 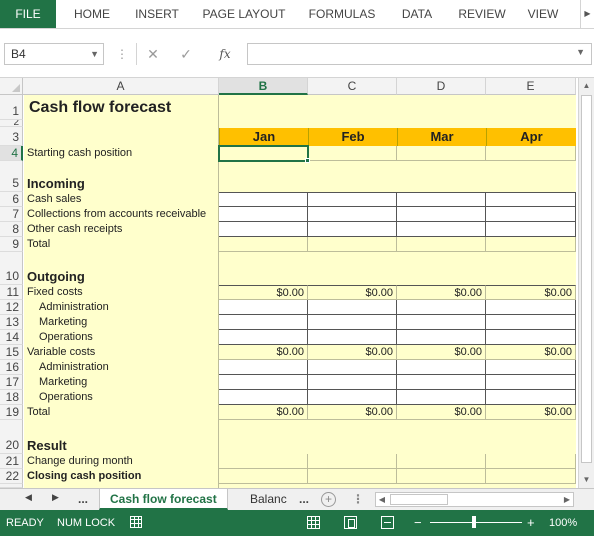 What do you see at coordinates (358, 499) in the screenshot?
I see `resize-handle-icon: ⋮` at bounding box center [358, 499].